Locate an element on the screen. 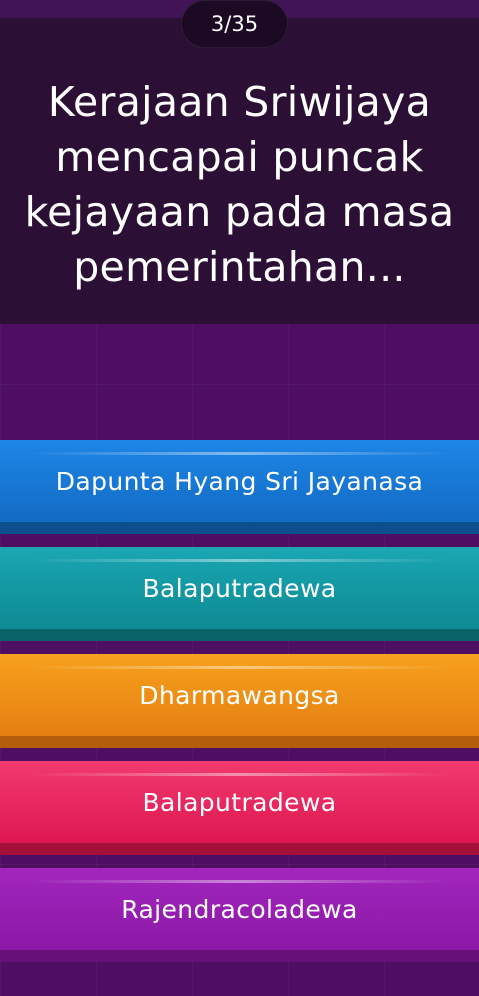 This screenshot has height=996, width=479. answer-label: Dharmawangsa is located at coordinates (239, 695).